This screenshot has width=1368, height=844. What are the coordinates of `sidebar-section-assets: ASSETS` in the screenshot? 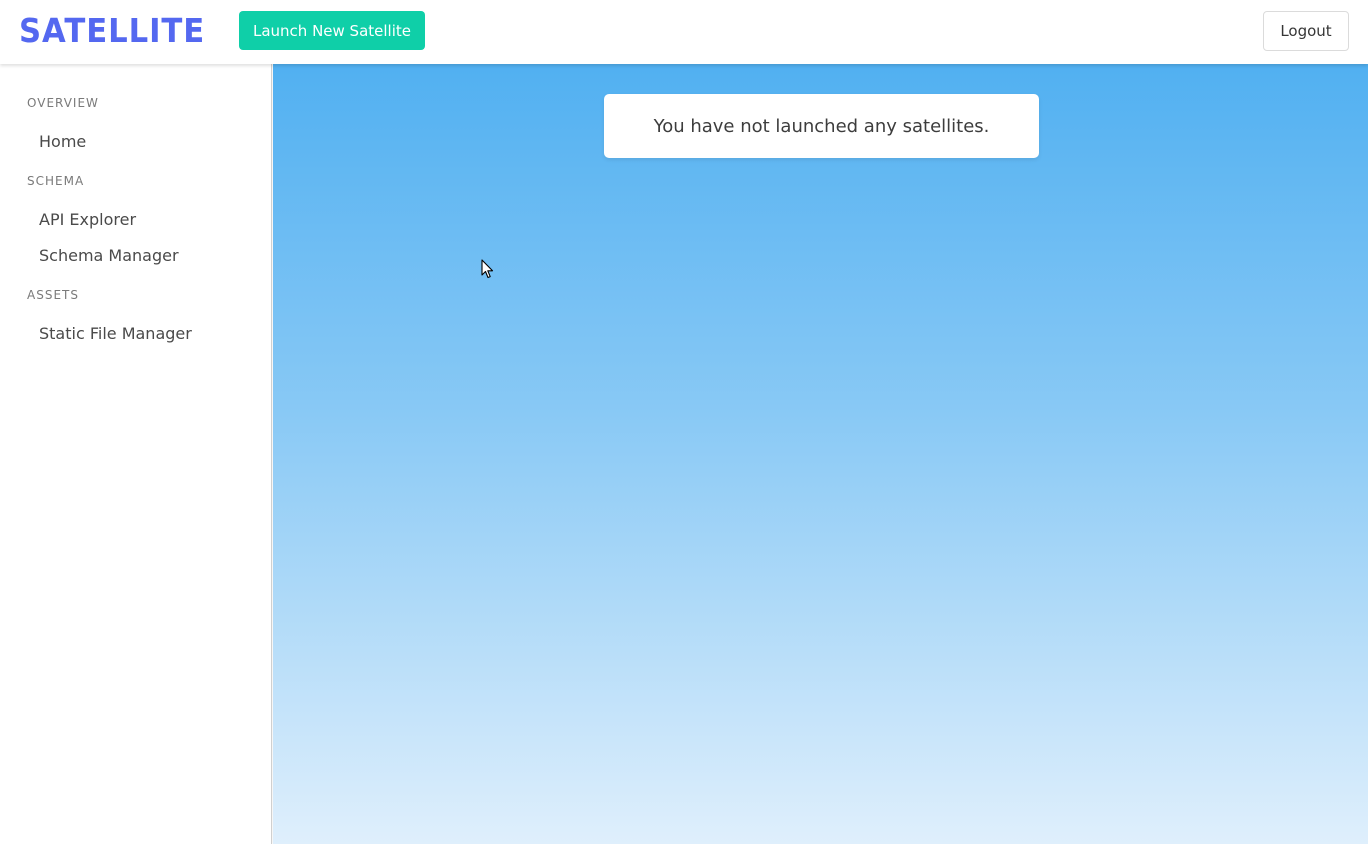 It's located at (53, 295).